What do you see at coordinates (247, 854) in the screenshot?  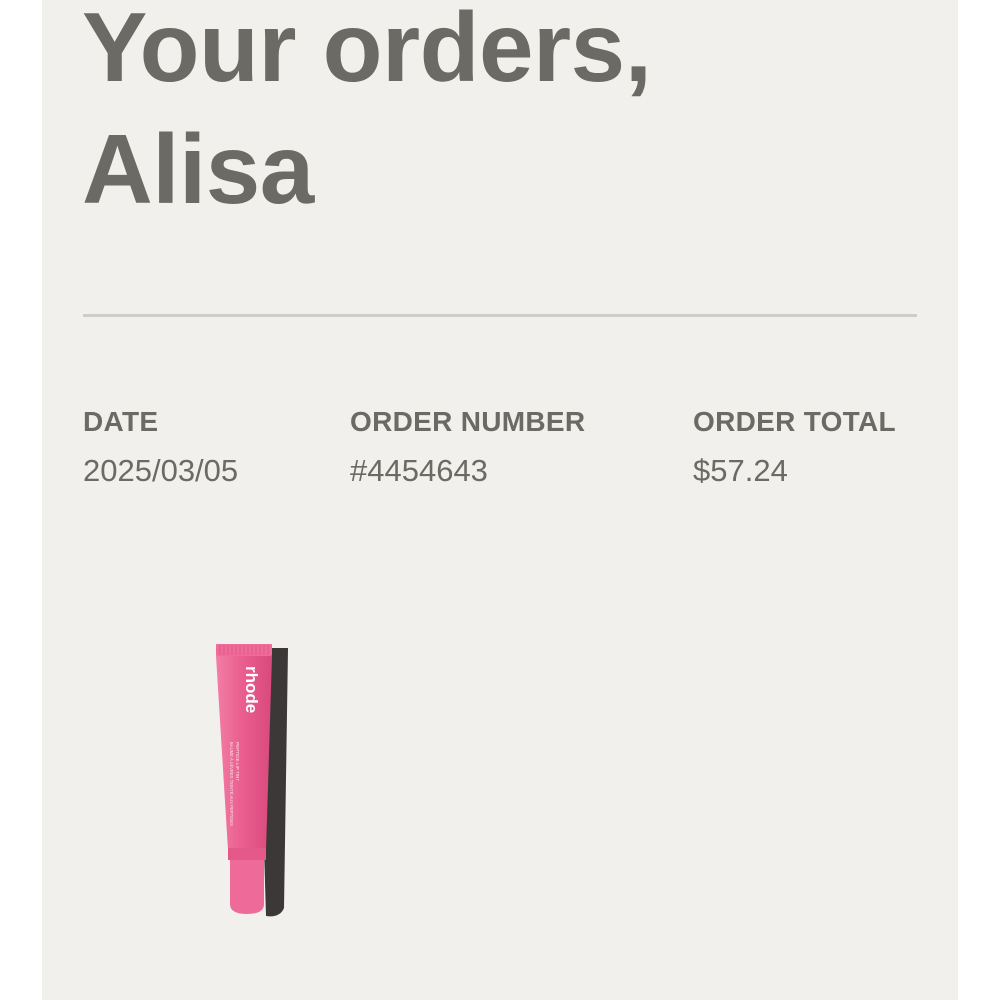 I see `tube-neck` at bounding box center [247, 854].